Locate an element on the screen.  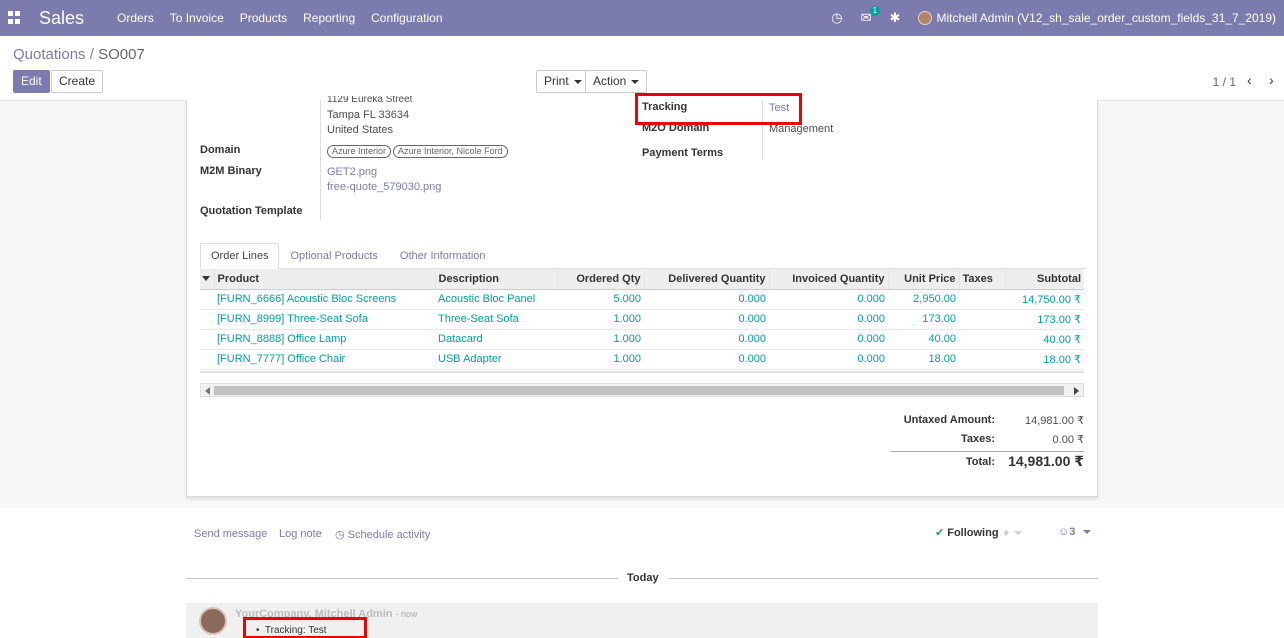
menu-to-invoice: To Invoice is located at coordinates (197, 18).